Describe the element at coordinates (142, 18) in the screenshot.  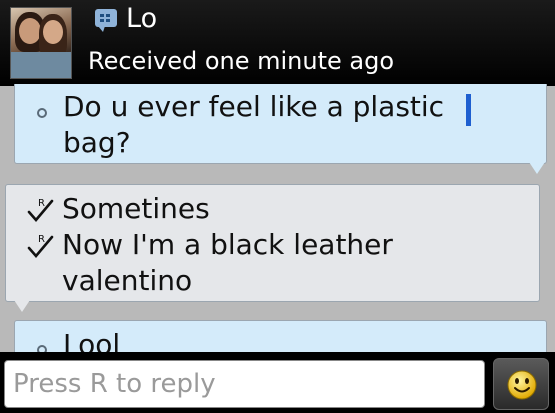
I see `contact-name: Lo` at that location.